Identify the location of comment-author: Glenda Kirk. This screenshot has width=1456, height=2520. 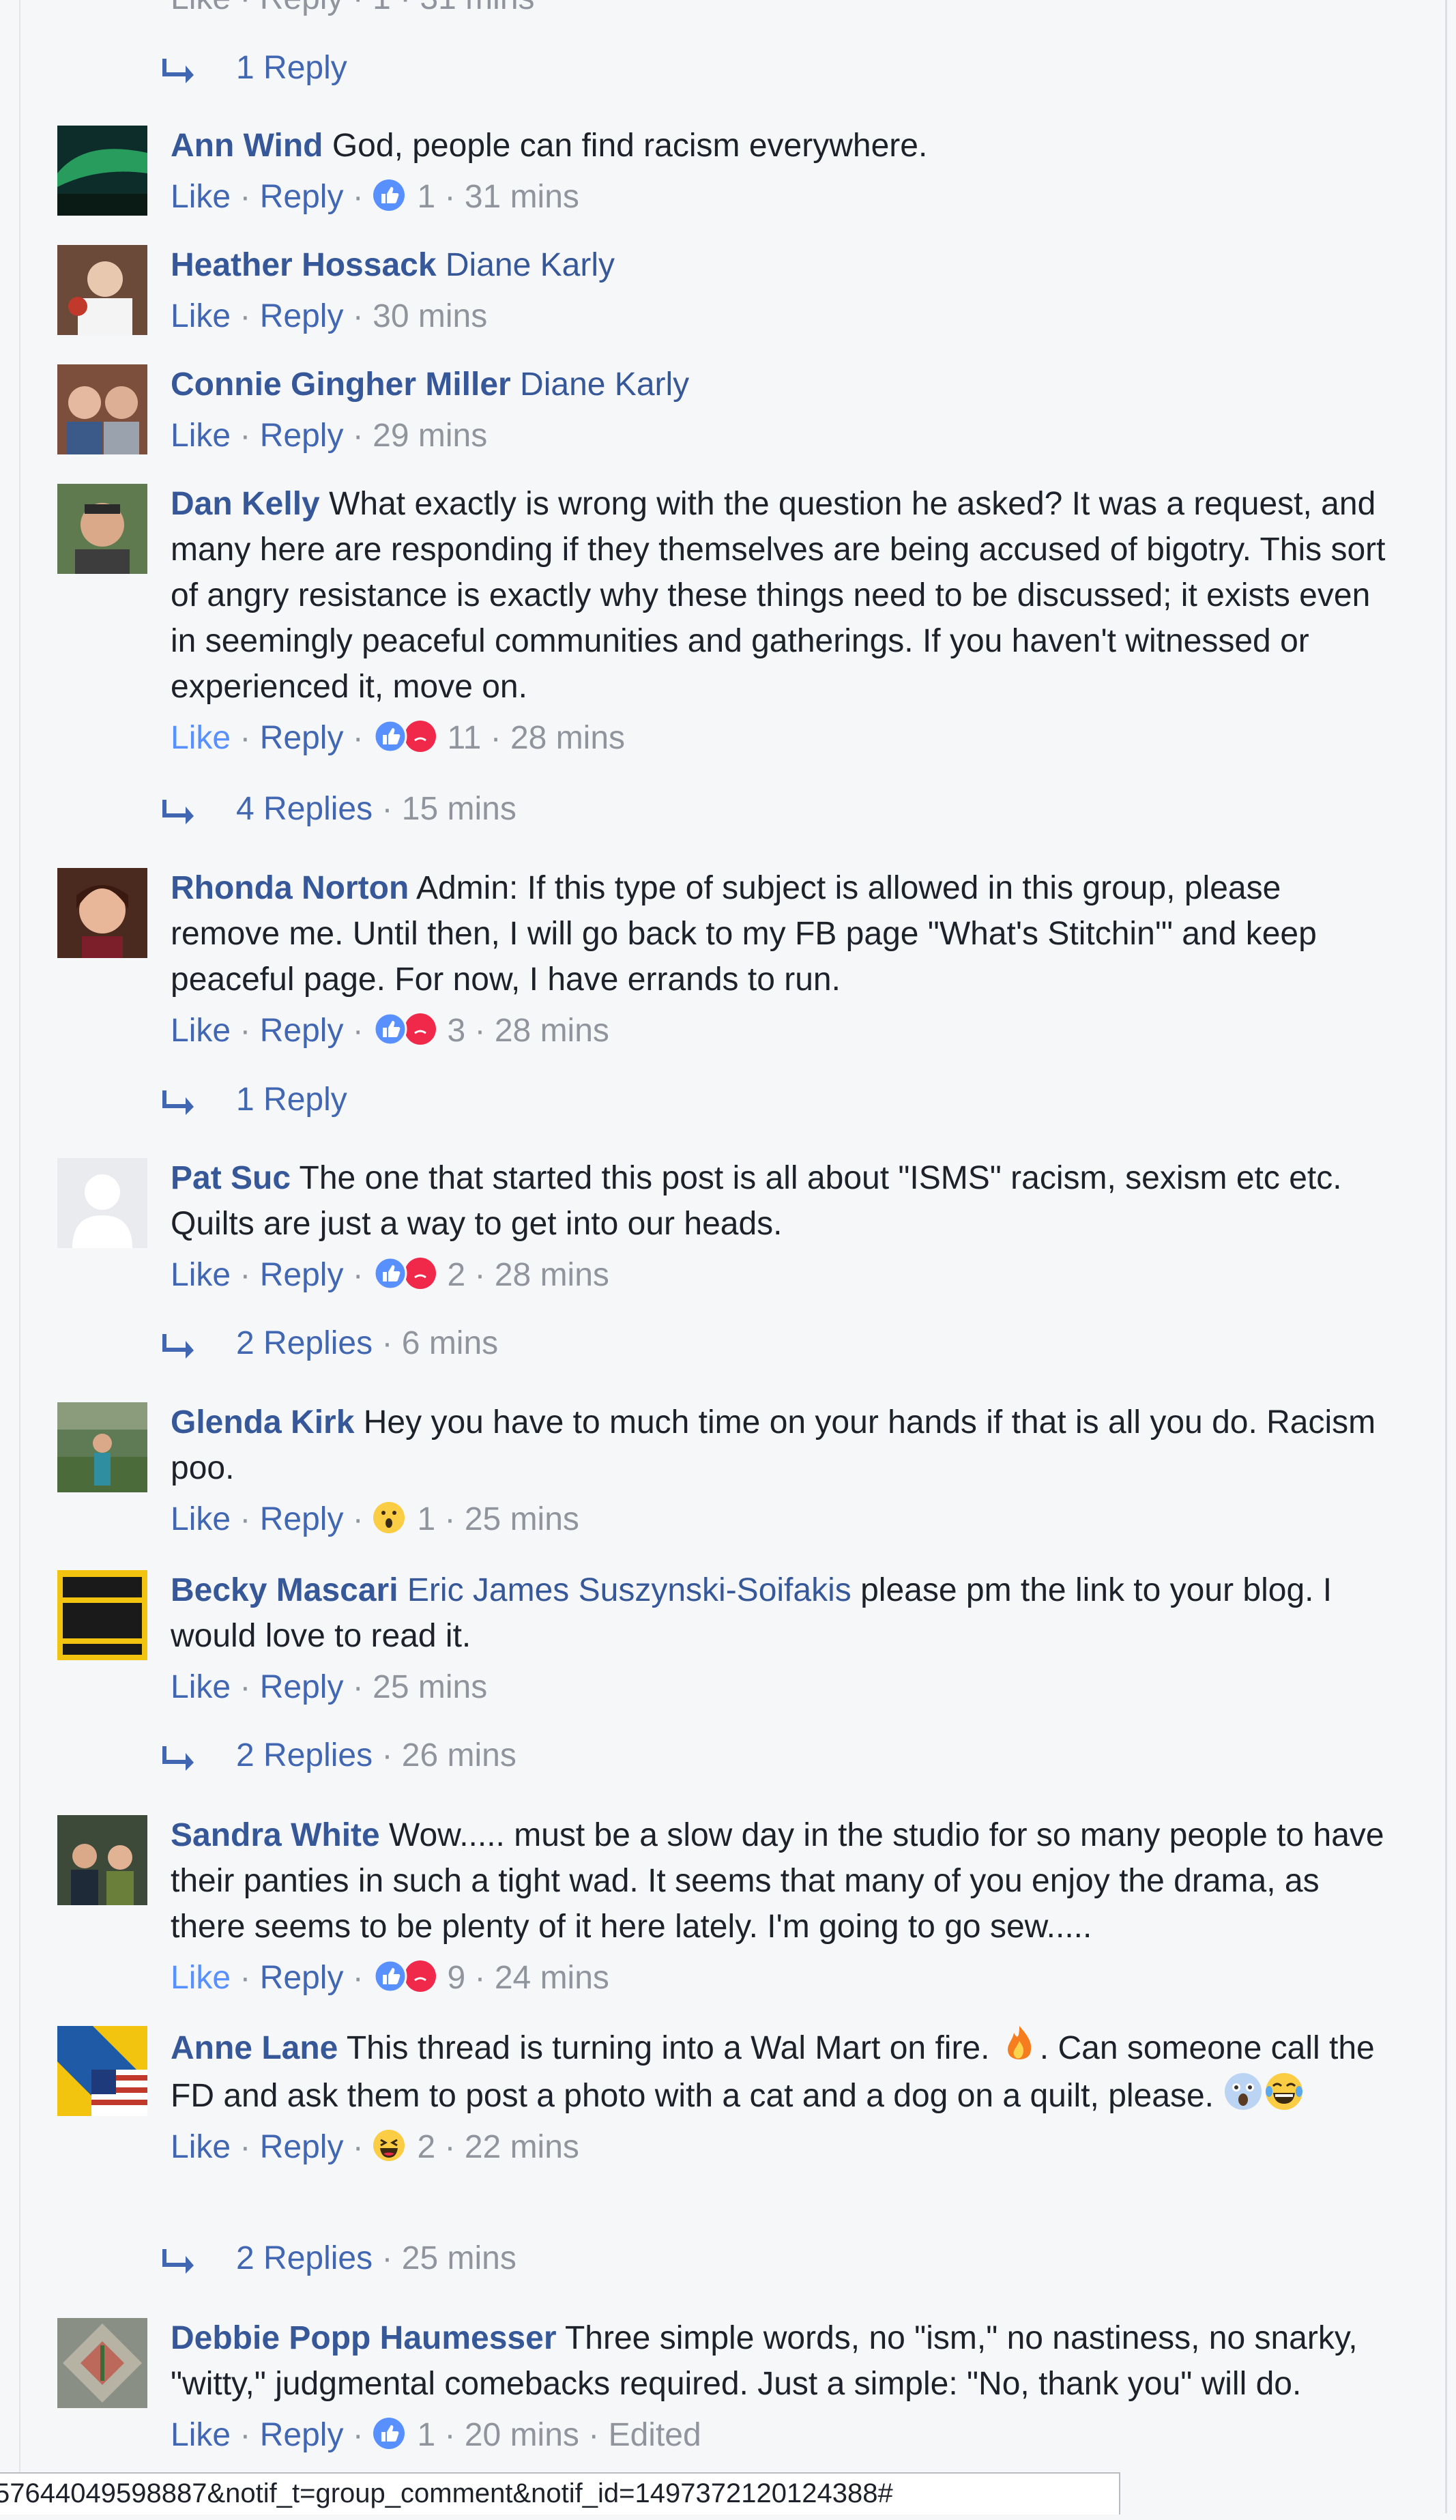
(262, 1422).